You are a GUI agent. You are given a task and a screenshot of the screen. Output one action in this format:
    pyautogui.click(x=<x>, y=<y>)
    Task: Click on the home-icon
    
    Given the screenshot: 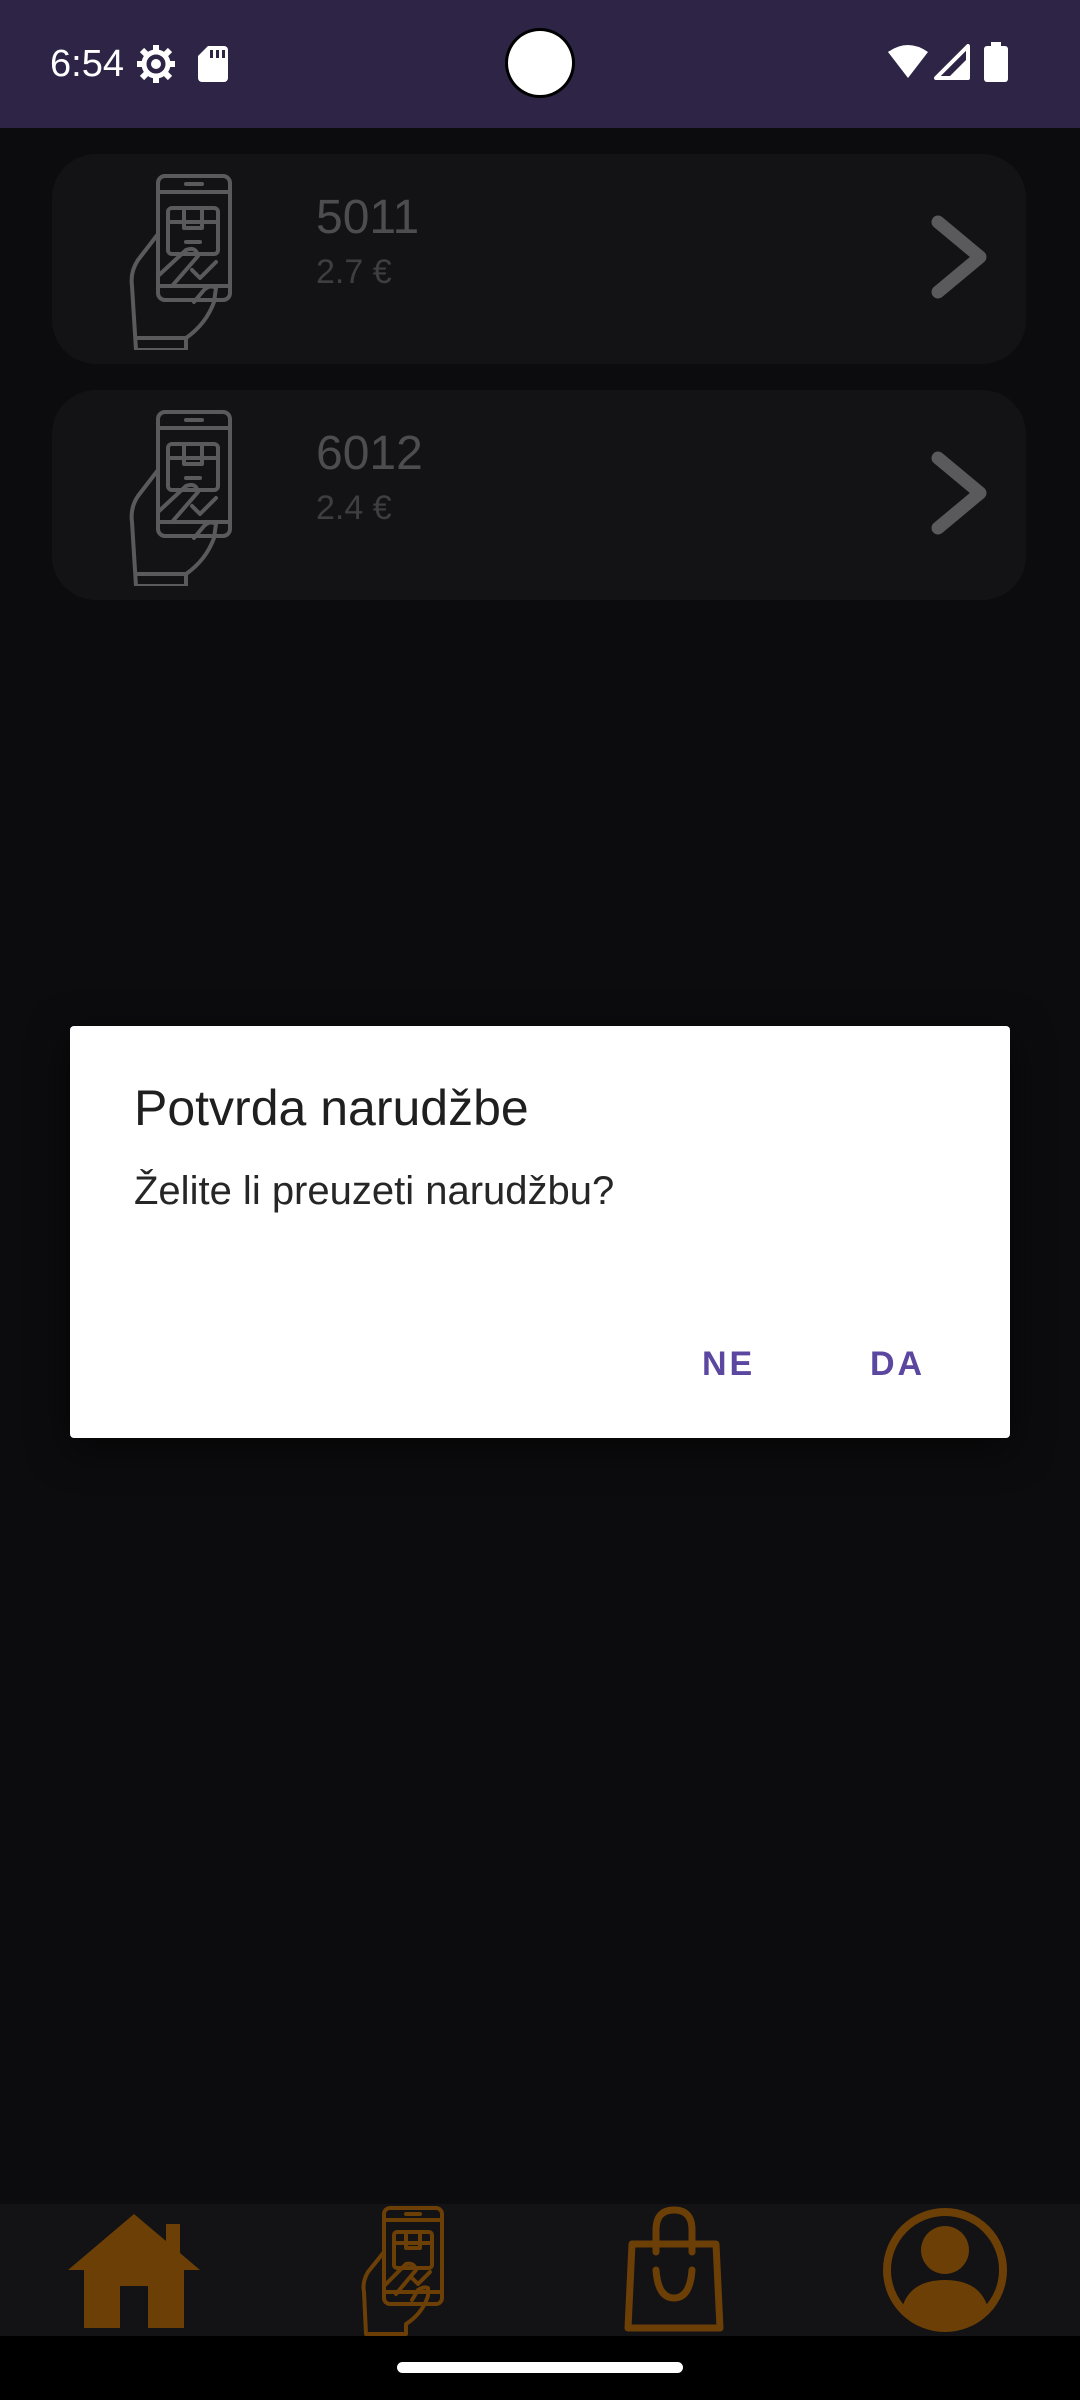 What is the action you would take?
    pyautogui.click(x=134, y=2270)
    